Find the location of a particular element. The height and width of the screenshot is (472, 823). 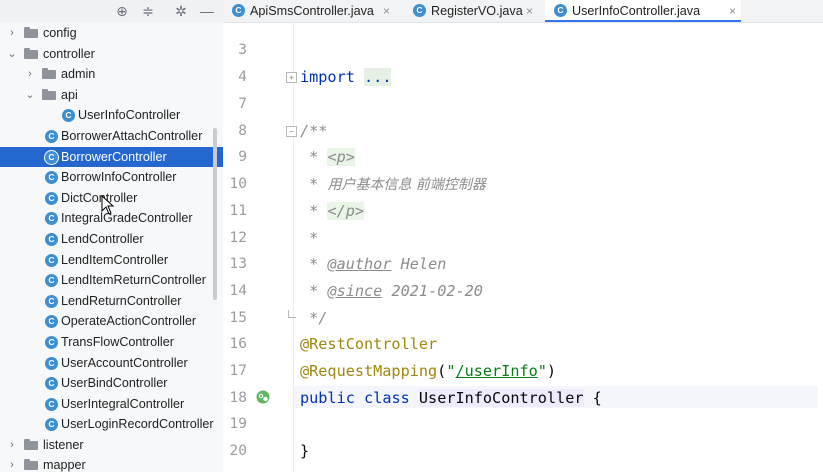

mapping-path-string: /userInfo is located at coordinates (496, 371).